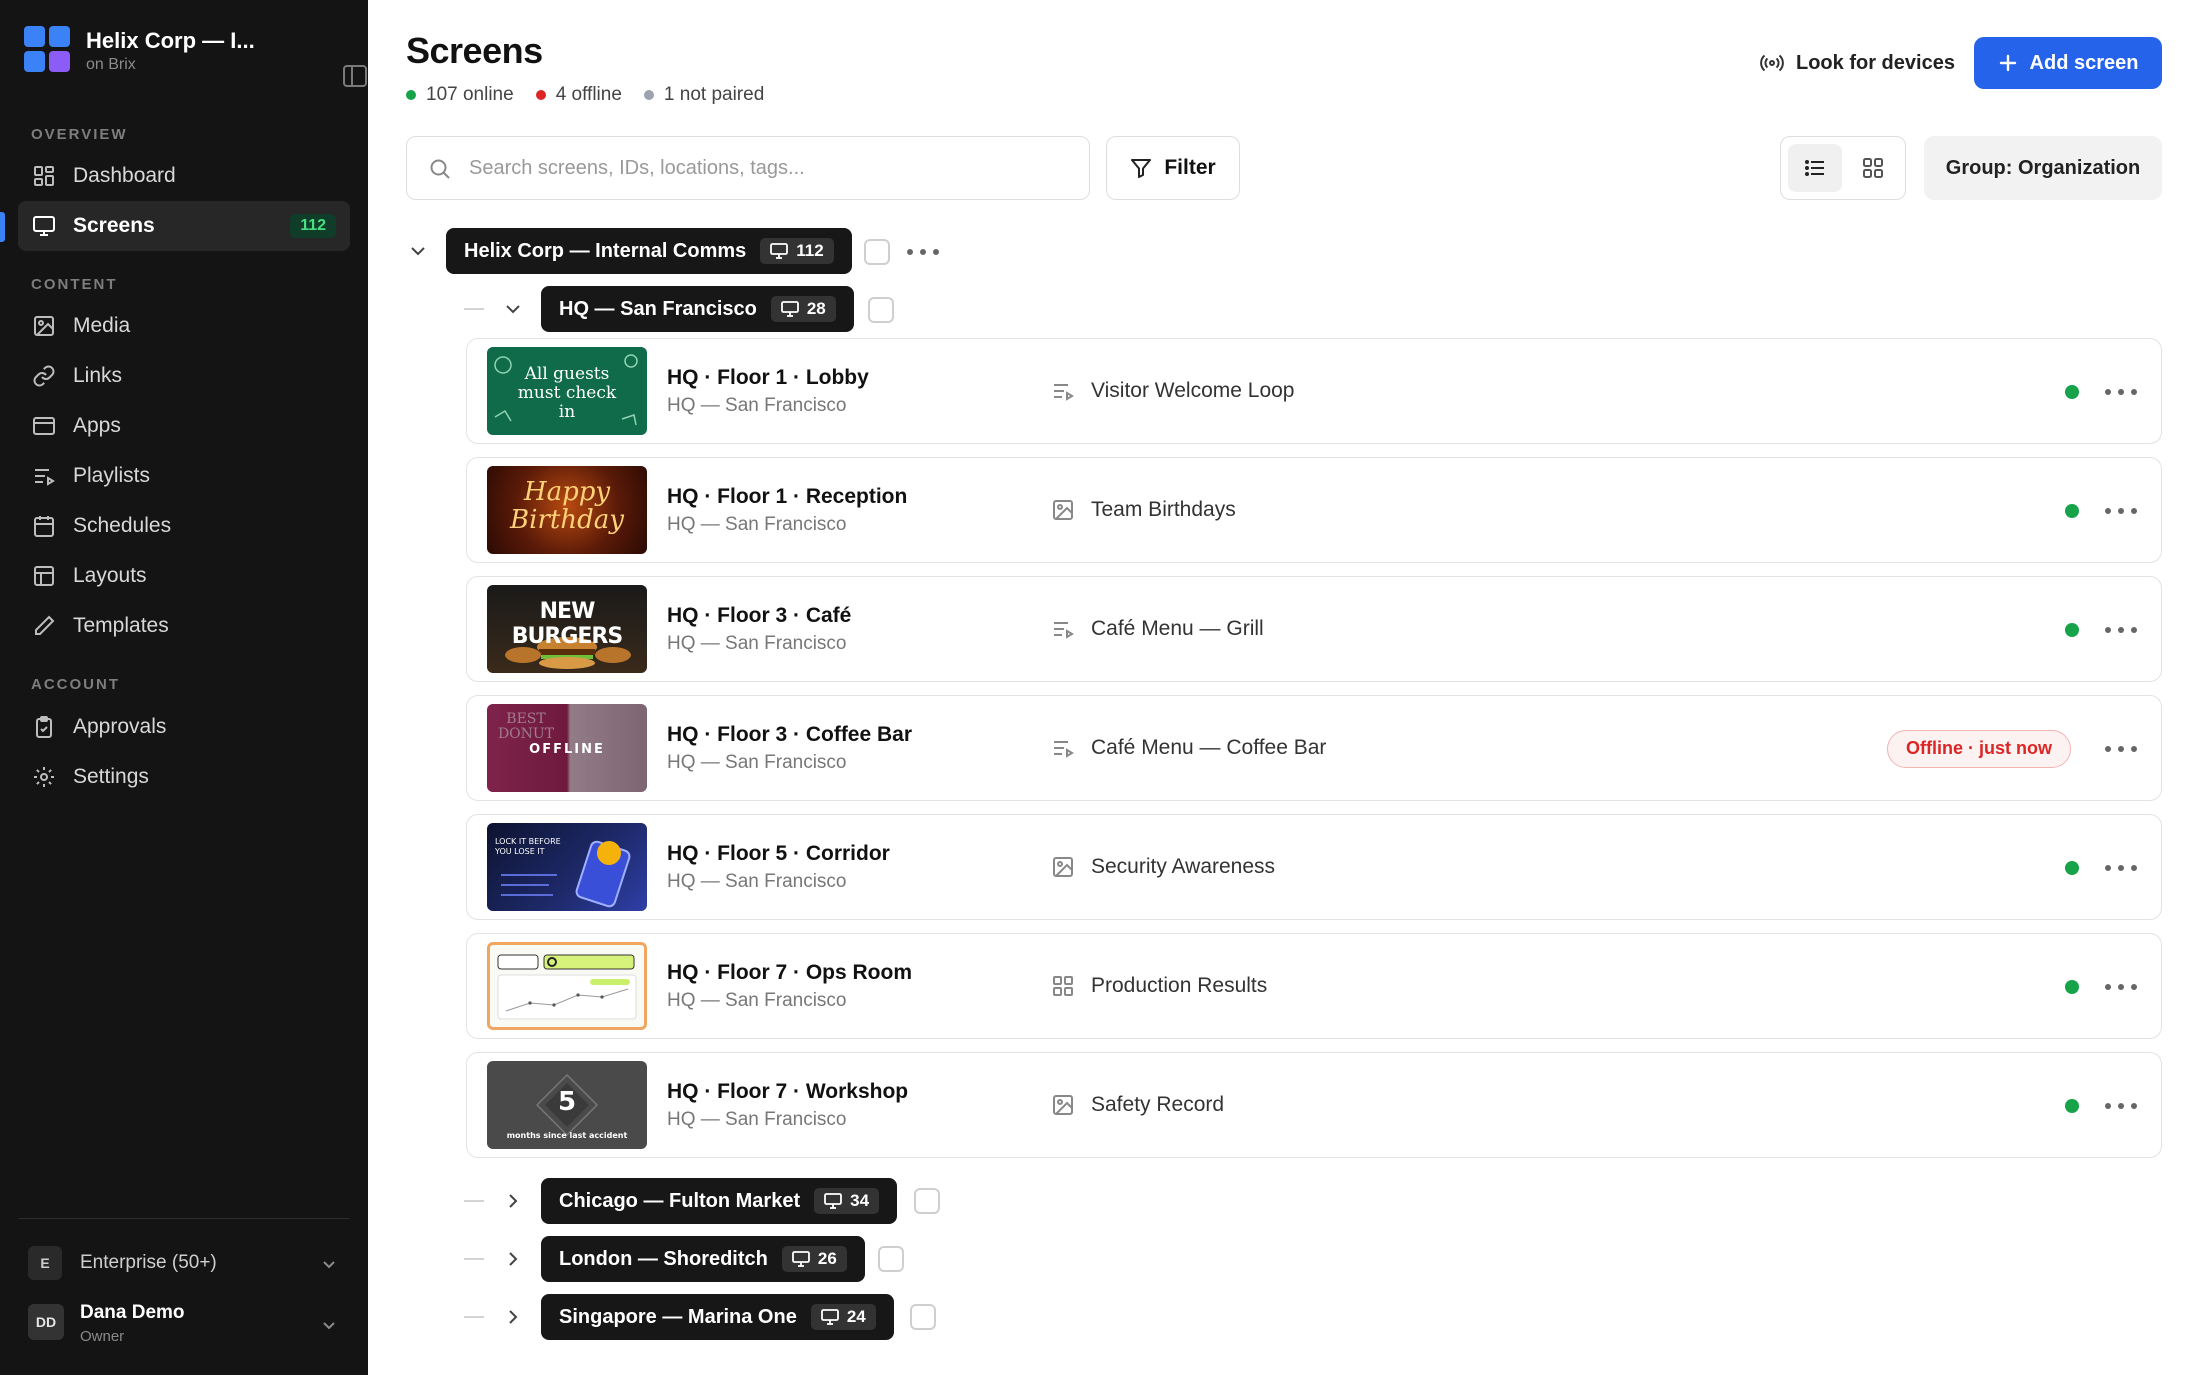 Image resolution: width=2200 pixels, height=1375 pixels. What do you see at coordinates (355, 76) in the screenshot?
I see `sidebar-toggle-icon` at bounding box center [355, 76].